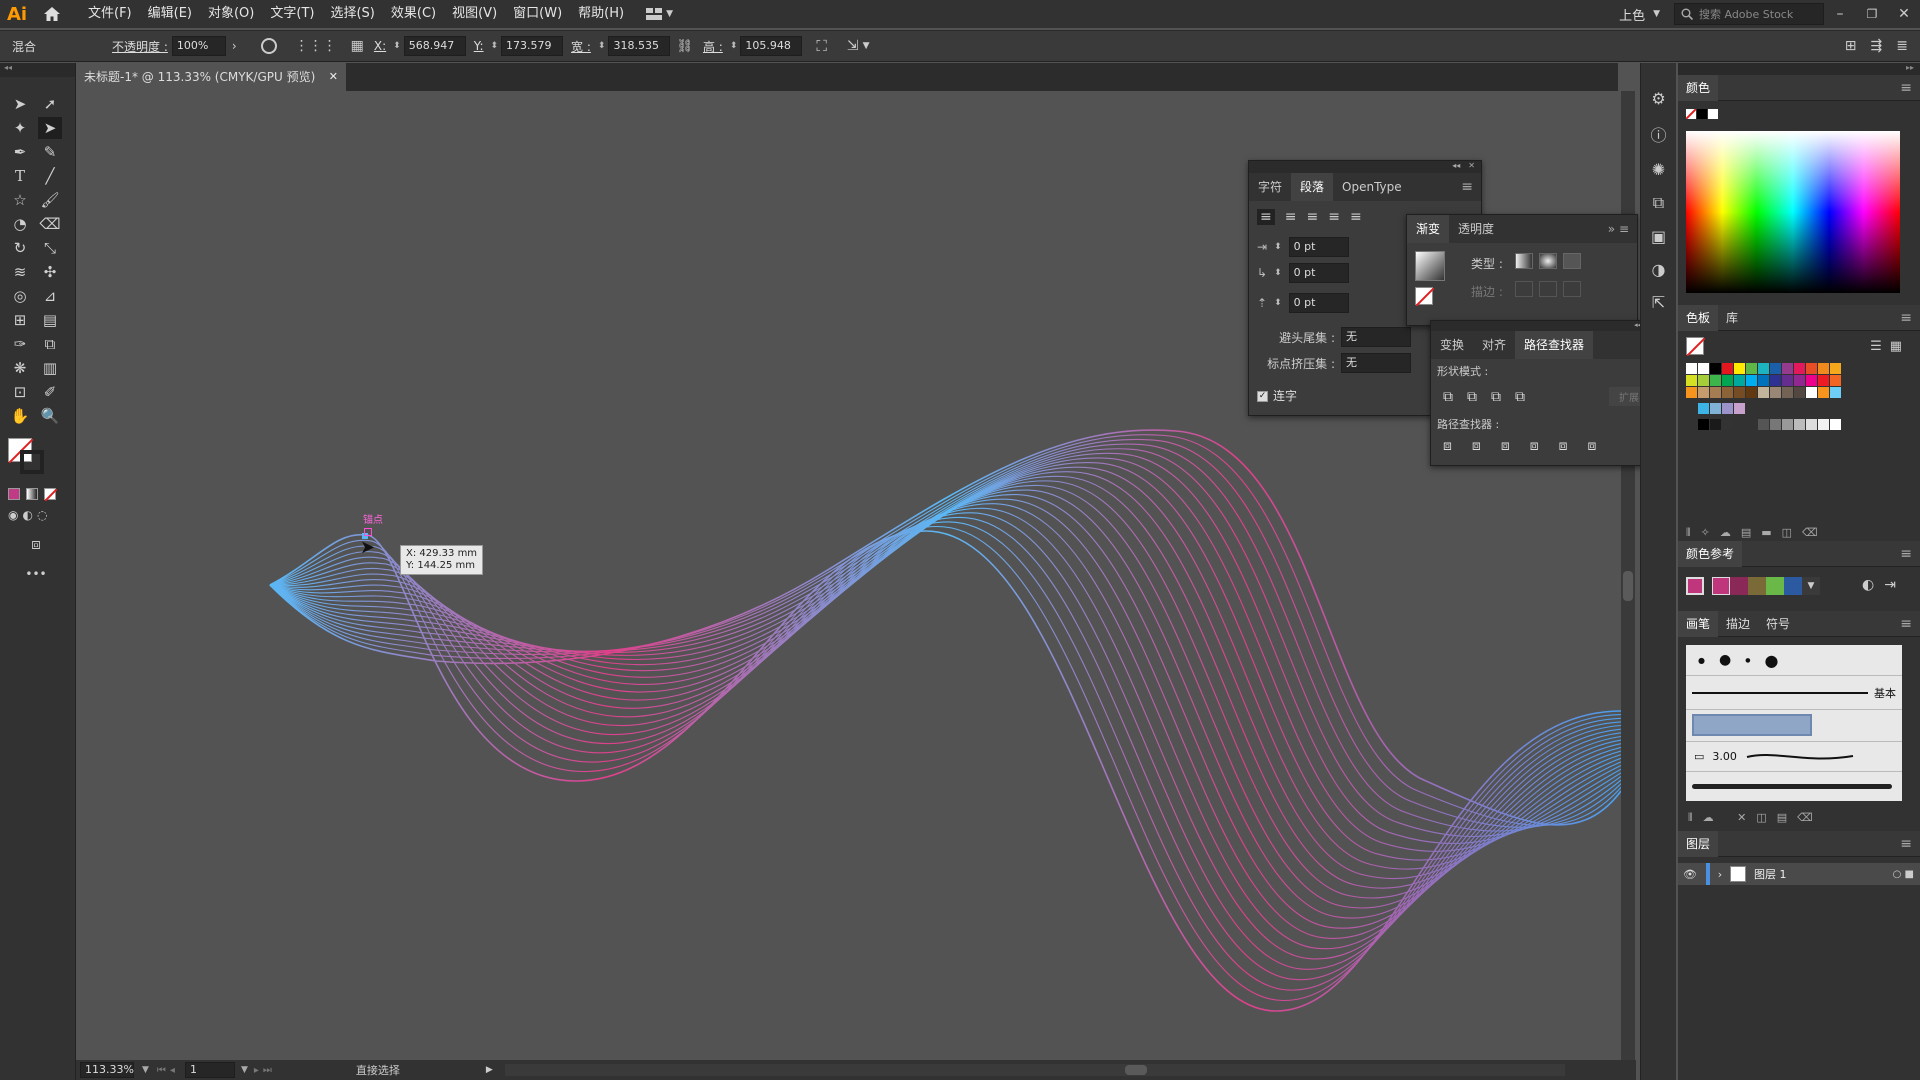 This screenshot has height=1080, width=1920. I want to click on base-color-swatch, so click(1695, 586).